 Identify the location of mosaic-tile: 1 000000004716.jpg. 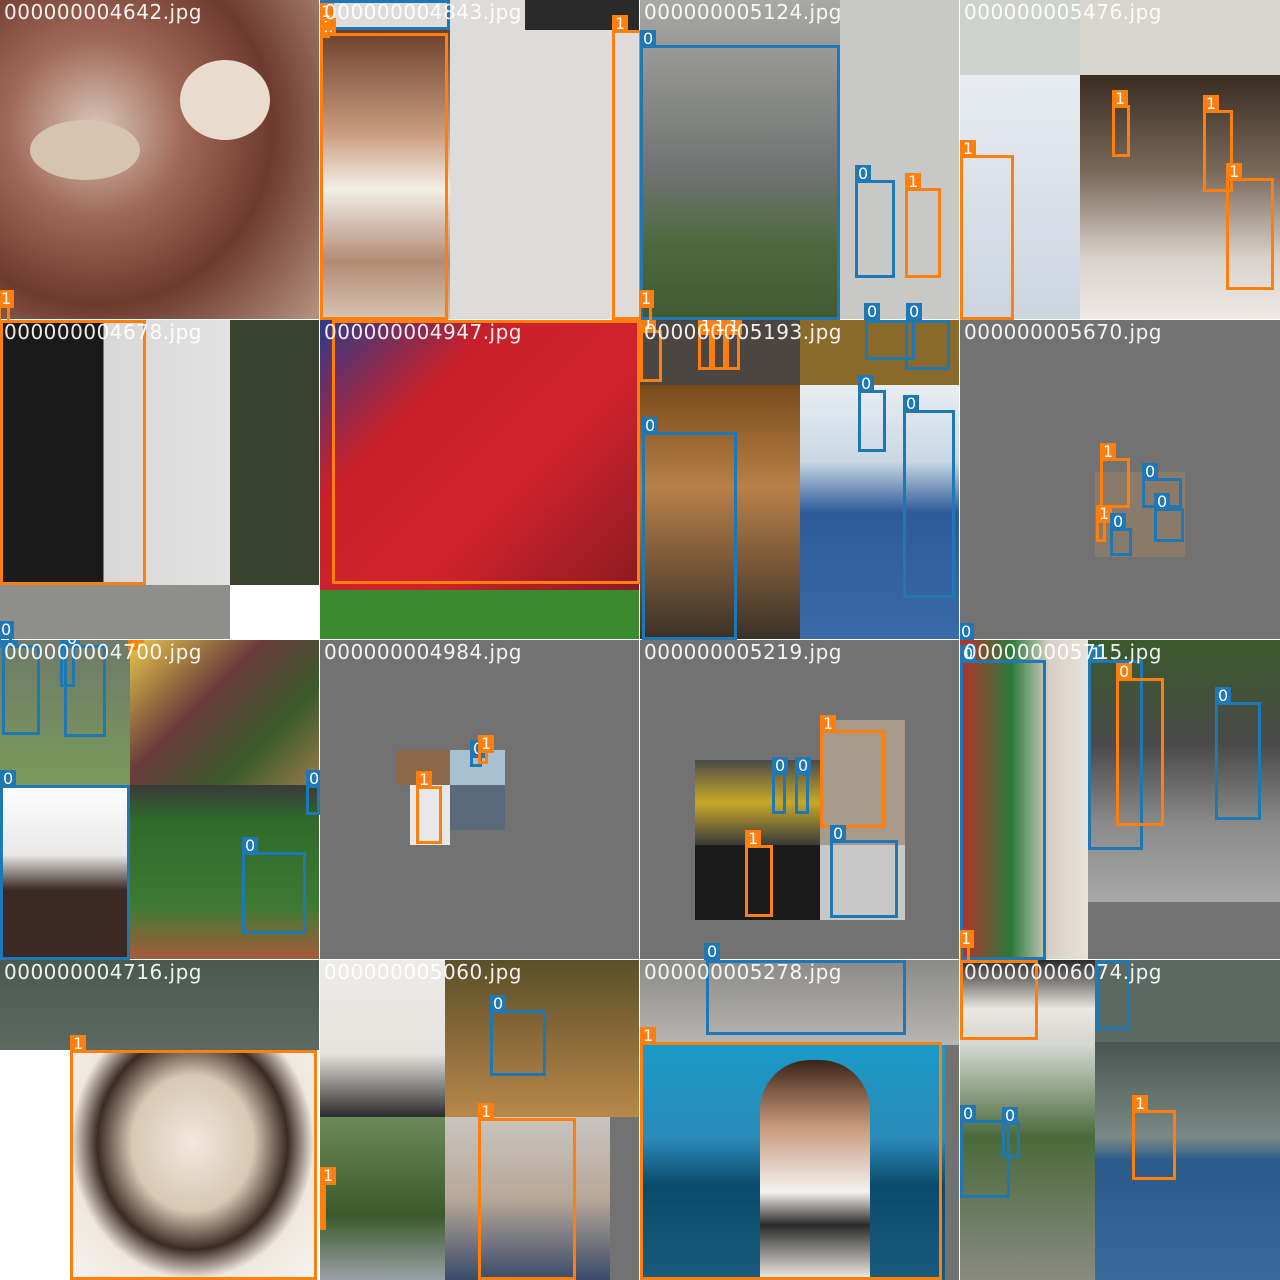
(160, 1119).